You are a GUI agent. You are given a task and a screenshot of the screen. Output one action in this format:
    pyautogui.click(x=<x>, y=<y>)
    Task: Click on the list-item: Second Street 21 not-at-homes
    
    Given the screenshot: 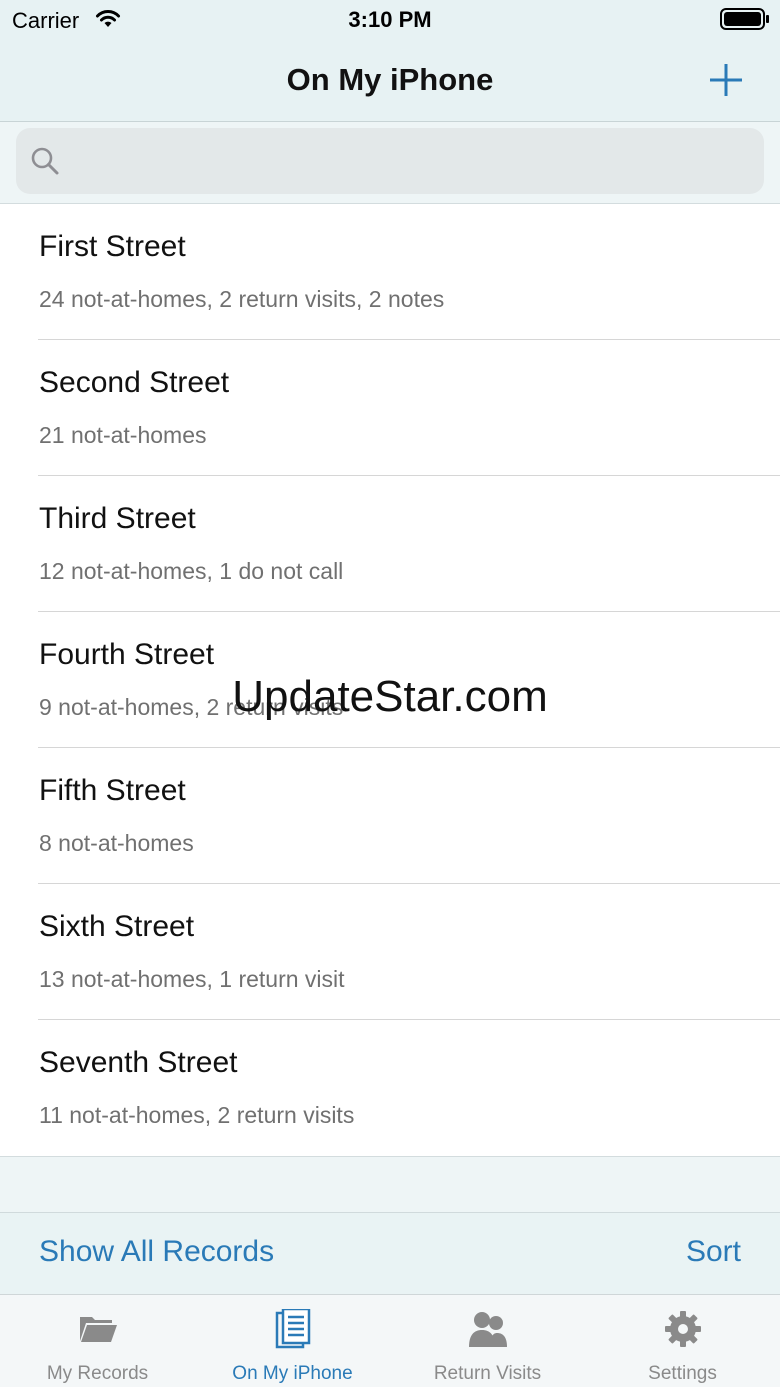 What is the action you would take?
    pyautogui.click(x=390, y=408)
    